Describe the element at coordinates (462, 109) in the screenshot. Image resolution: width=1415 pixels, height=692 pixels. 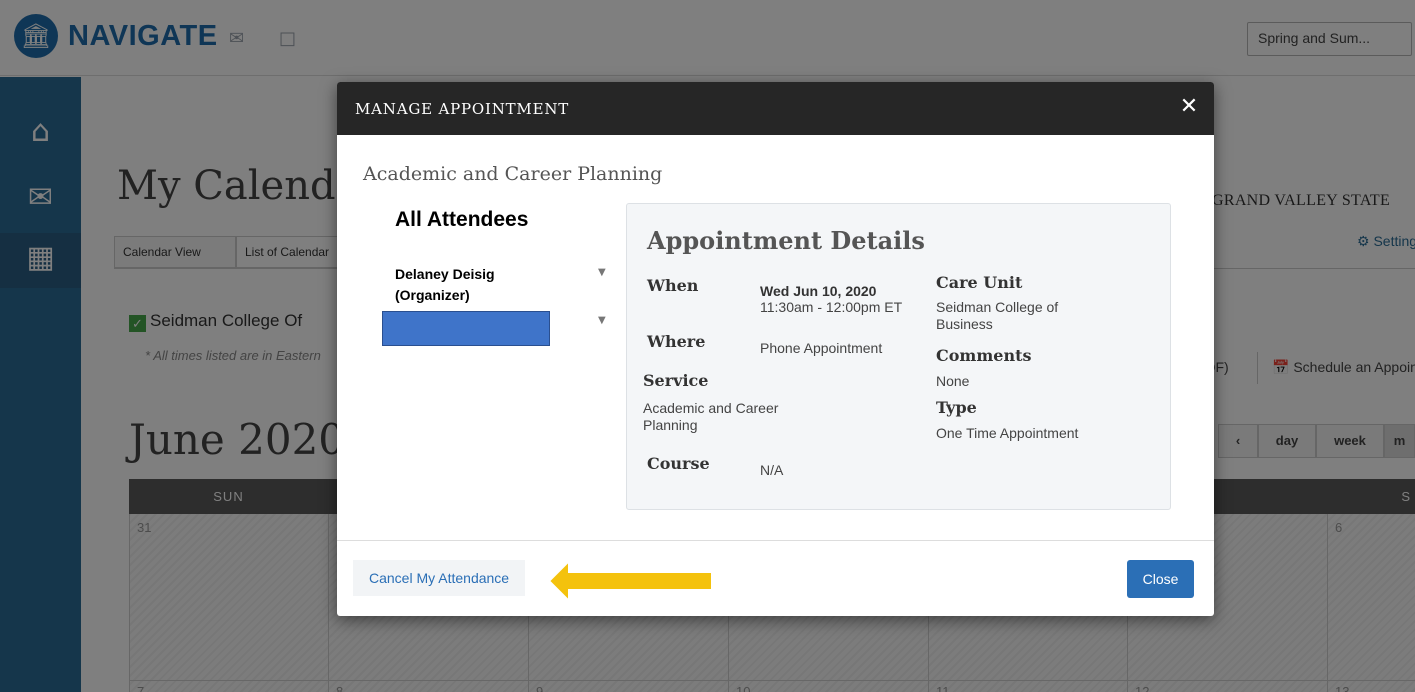
I see `modal-title: MANAGE APPOINTMENT` at that location.